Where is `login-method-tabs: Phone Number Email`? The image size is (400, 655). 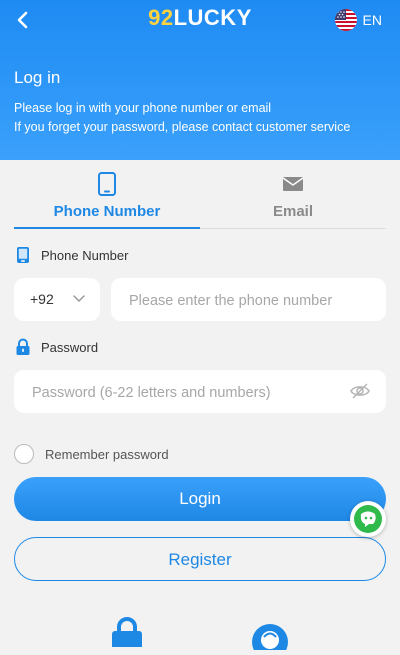
login-method-tabs: Phone Number Email is located at coordinates (200, 197).